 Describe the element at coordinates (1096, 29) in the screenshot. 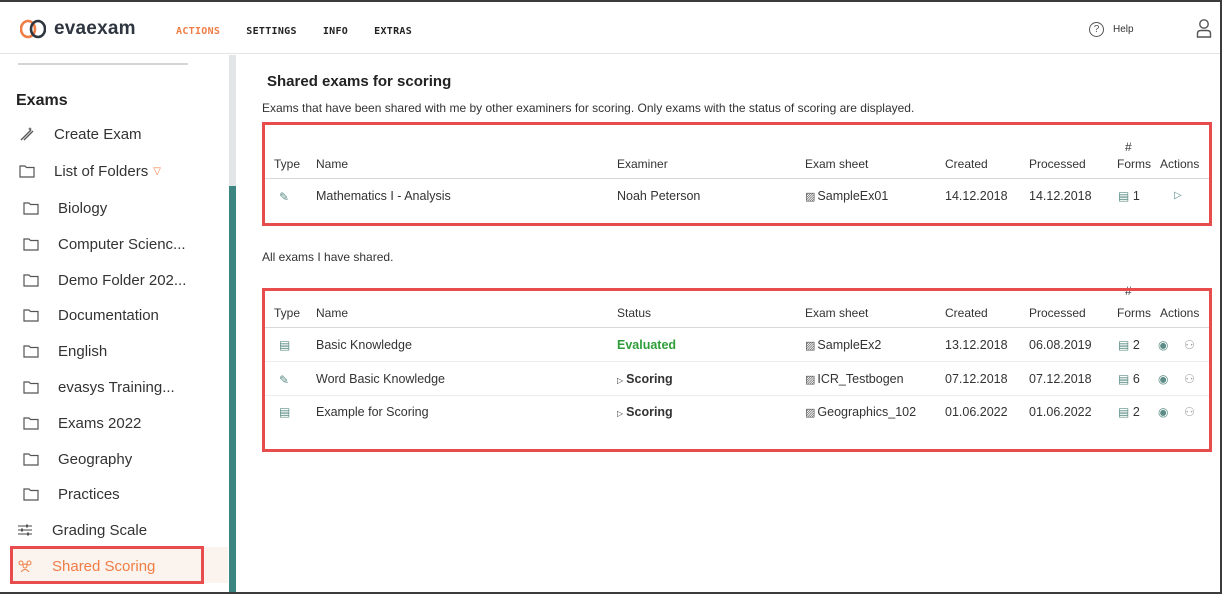

I see `help-icon: ?` at that location.